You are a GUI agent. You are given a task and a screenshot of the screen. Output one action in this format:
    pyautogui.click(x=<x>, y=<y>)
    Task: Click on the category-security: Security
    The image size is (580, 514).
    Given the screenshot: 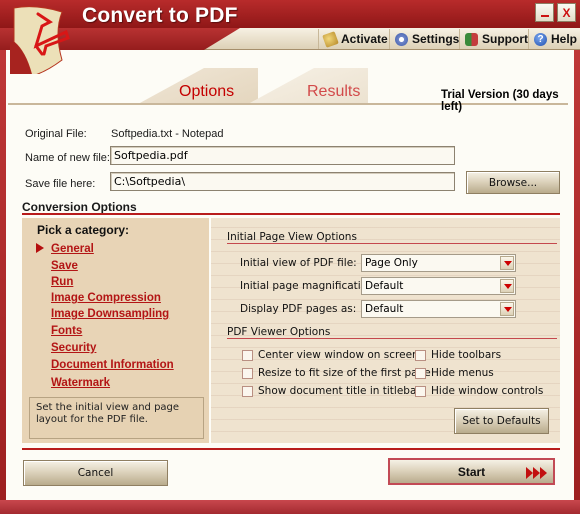 What is the action you would take?
    pyautogui.click(x=73, y=348)
    